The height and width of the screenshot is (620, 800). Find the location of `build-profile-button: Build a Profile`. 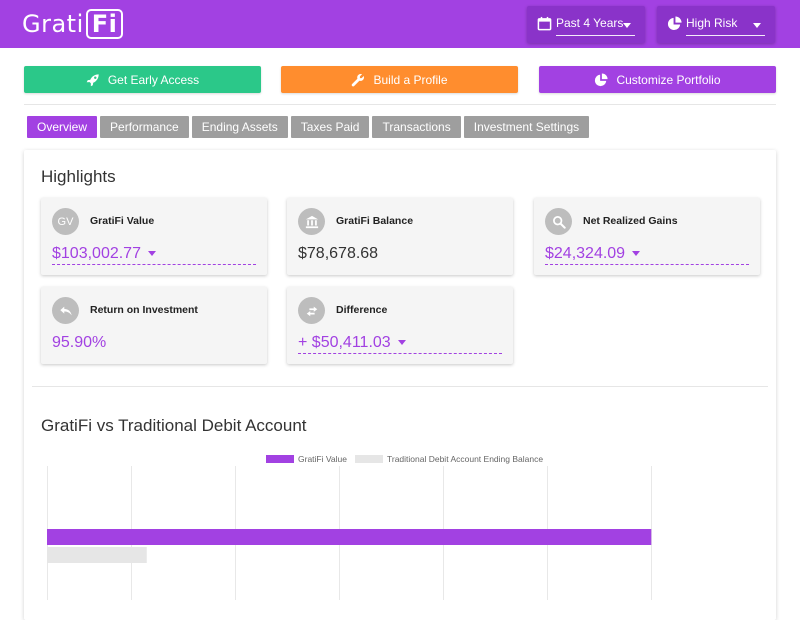

build-profile-button: Build a Profile is located at coordinates (399, 79).